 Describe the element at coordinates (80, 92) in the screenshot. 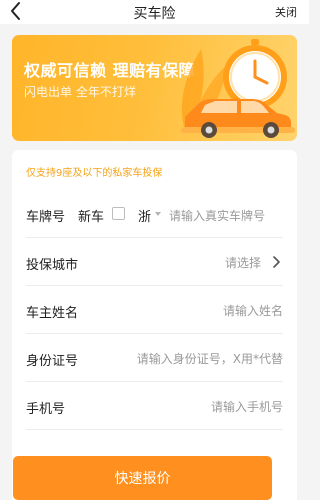

I see `banner-subline: 闪电出单 全年不打烊` at that location.